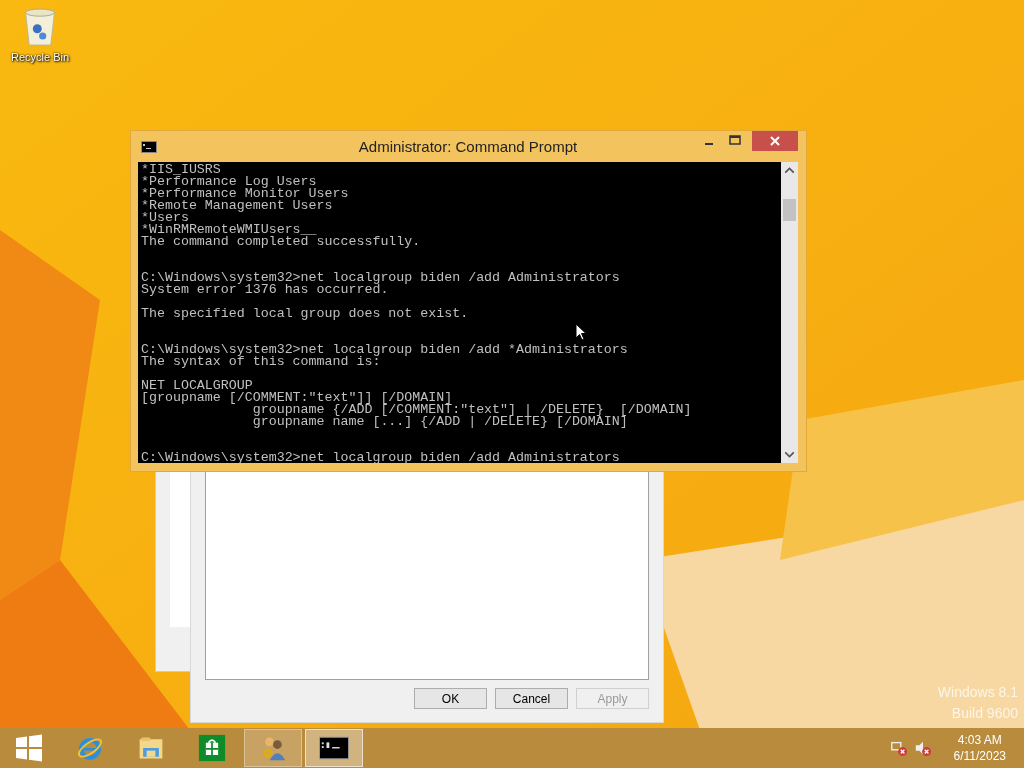  I want to click on console-line: [groupname [/COMMENT:"text"]] [/DOMAIN], so click(297, 398).